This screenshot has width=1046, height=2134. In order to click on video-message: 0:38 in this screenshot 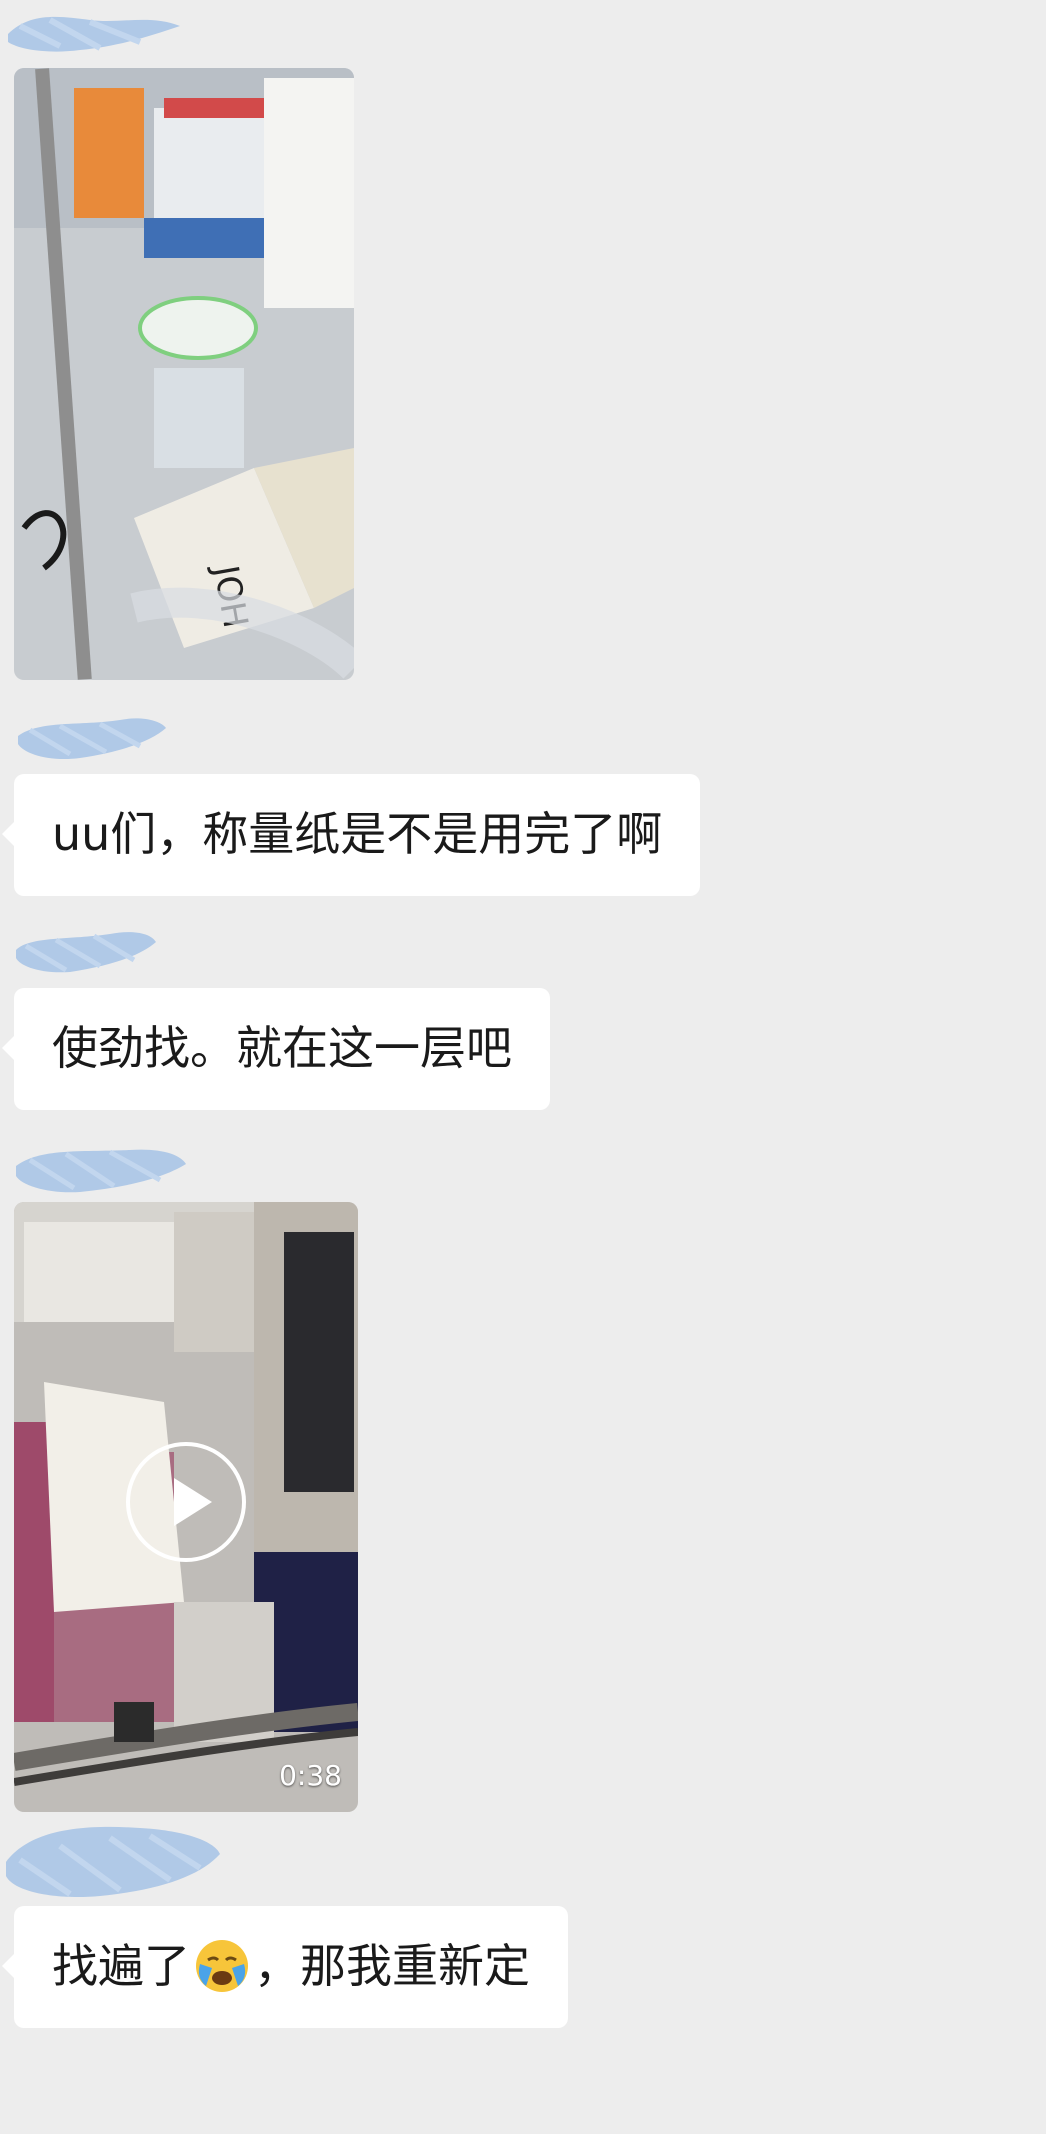, I will do `click(186, 1507)`.